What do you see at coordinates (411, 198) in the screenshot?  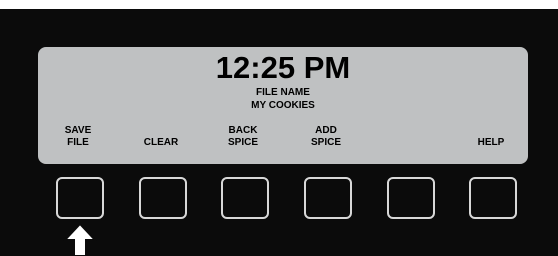 I see `blank-softkey-button` at bounding box center [411, 198].